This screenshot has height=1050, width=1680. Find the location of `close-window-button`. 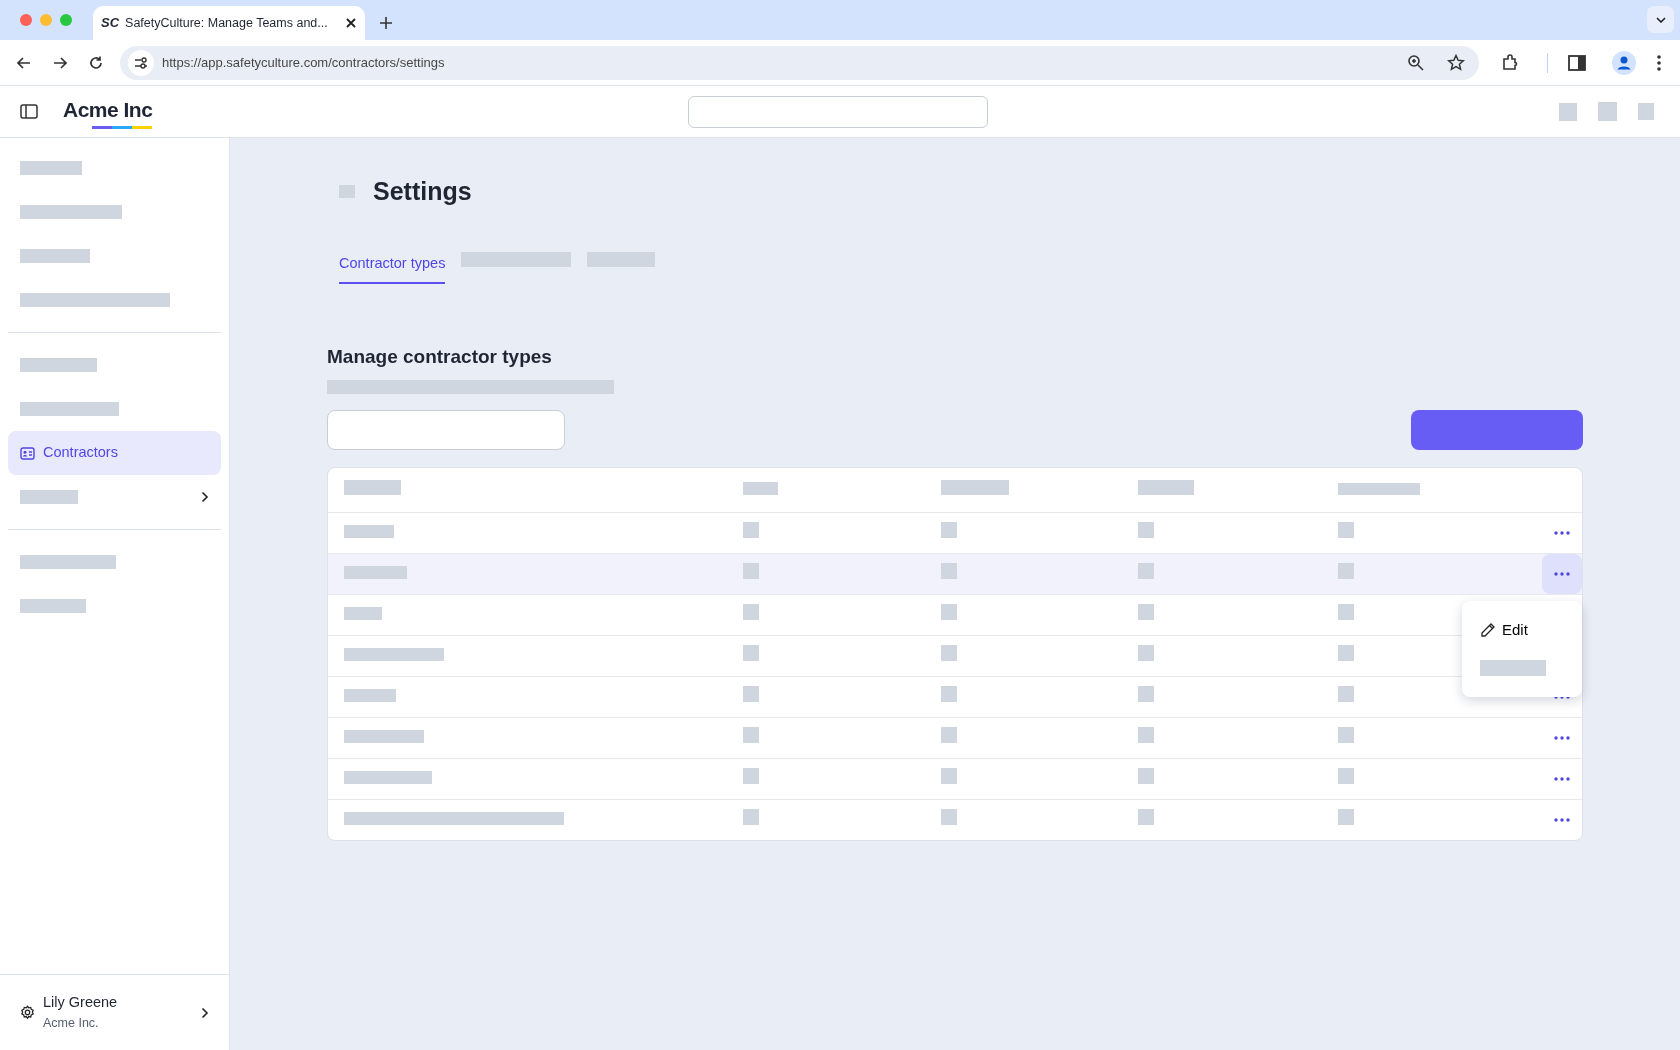

close-window-button is located at coordinates (26, 20).